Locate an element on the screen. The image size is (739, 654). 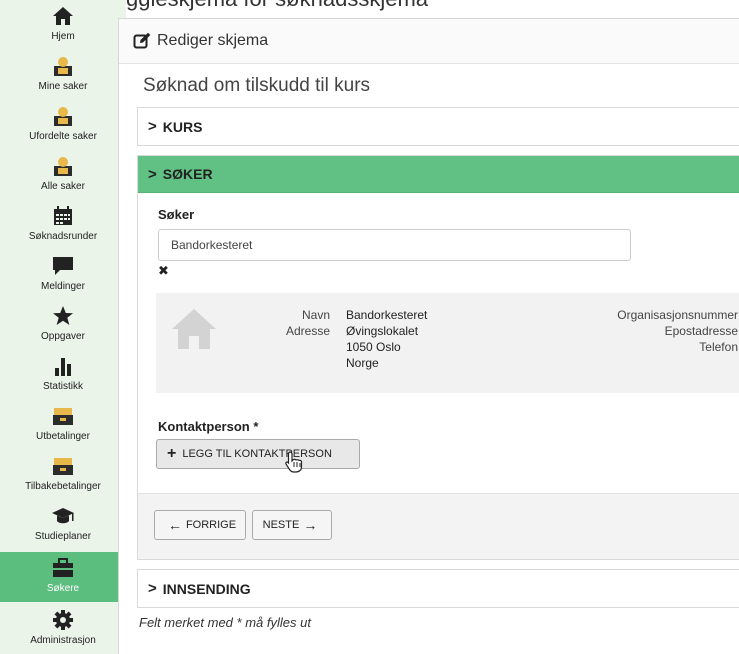
form-title: Søknad om tilskudd til kurs is located at coordinates (257, 85).